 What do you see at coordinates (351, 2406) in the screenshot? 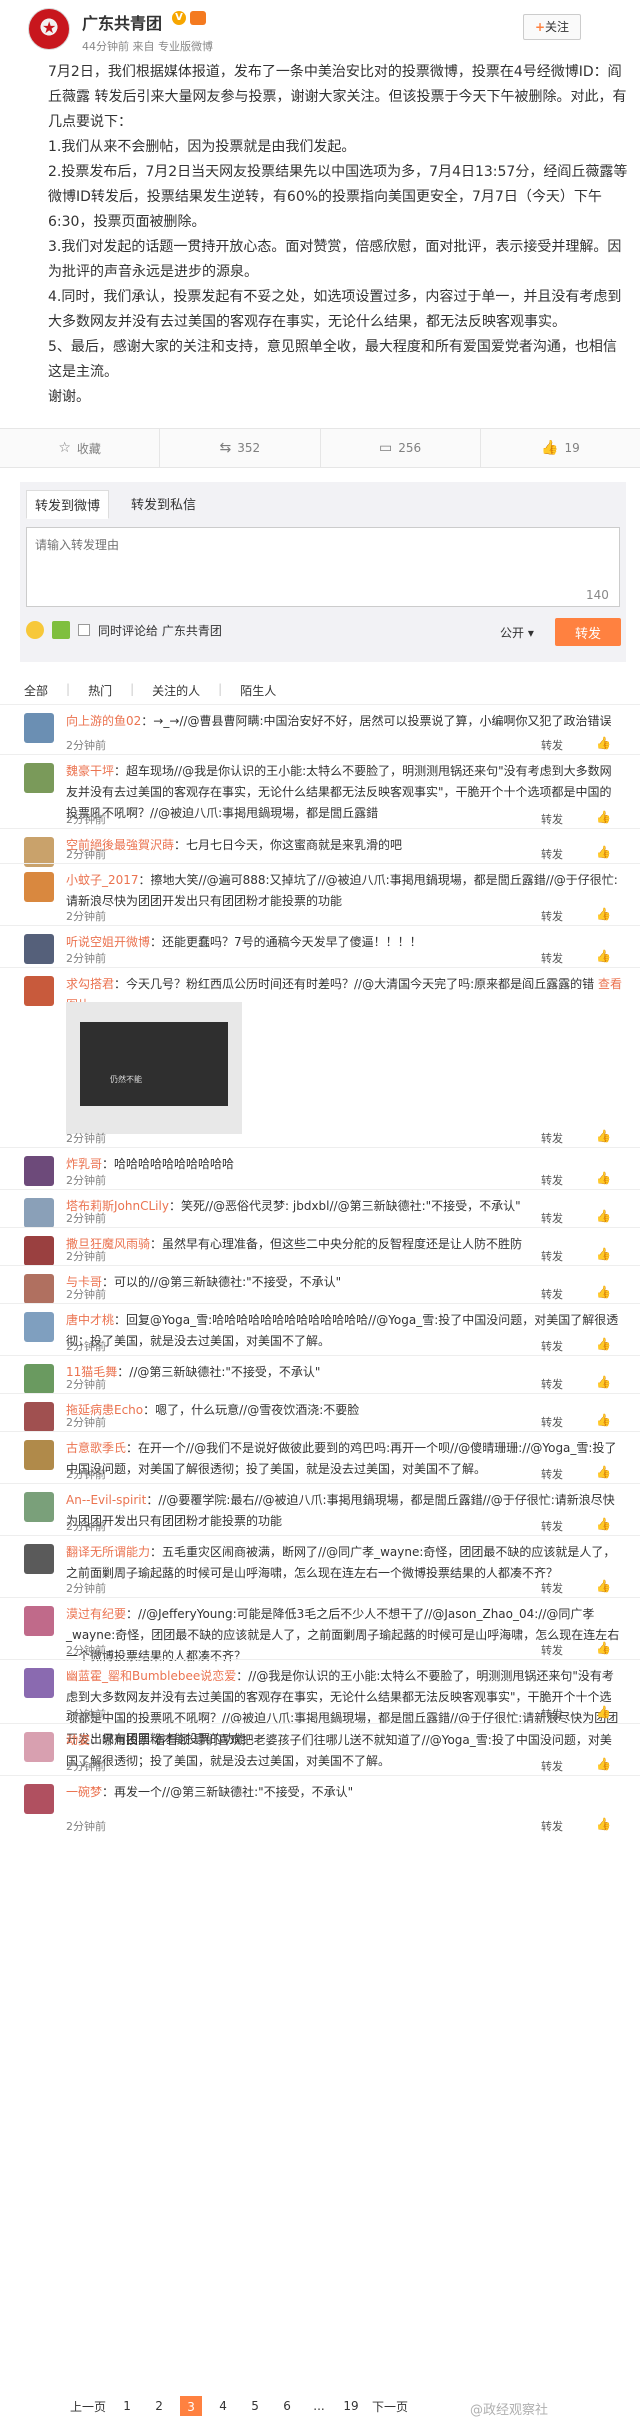
I see `page-link: 19` at bounding box center [351, 2406].